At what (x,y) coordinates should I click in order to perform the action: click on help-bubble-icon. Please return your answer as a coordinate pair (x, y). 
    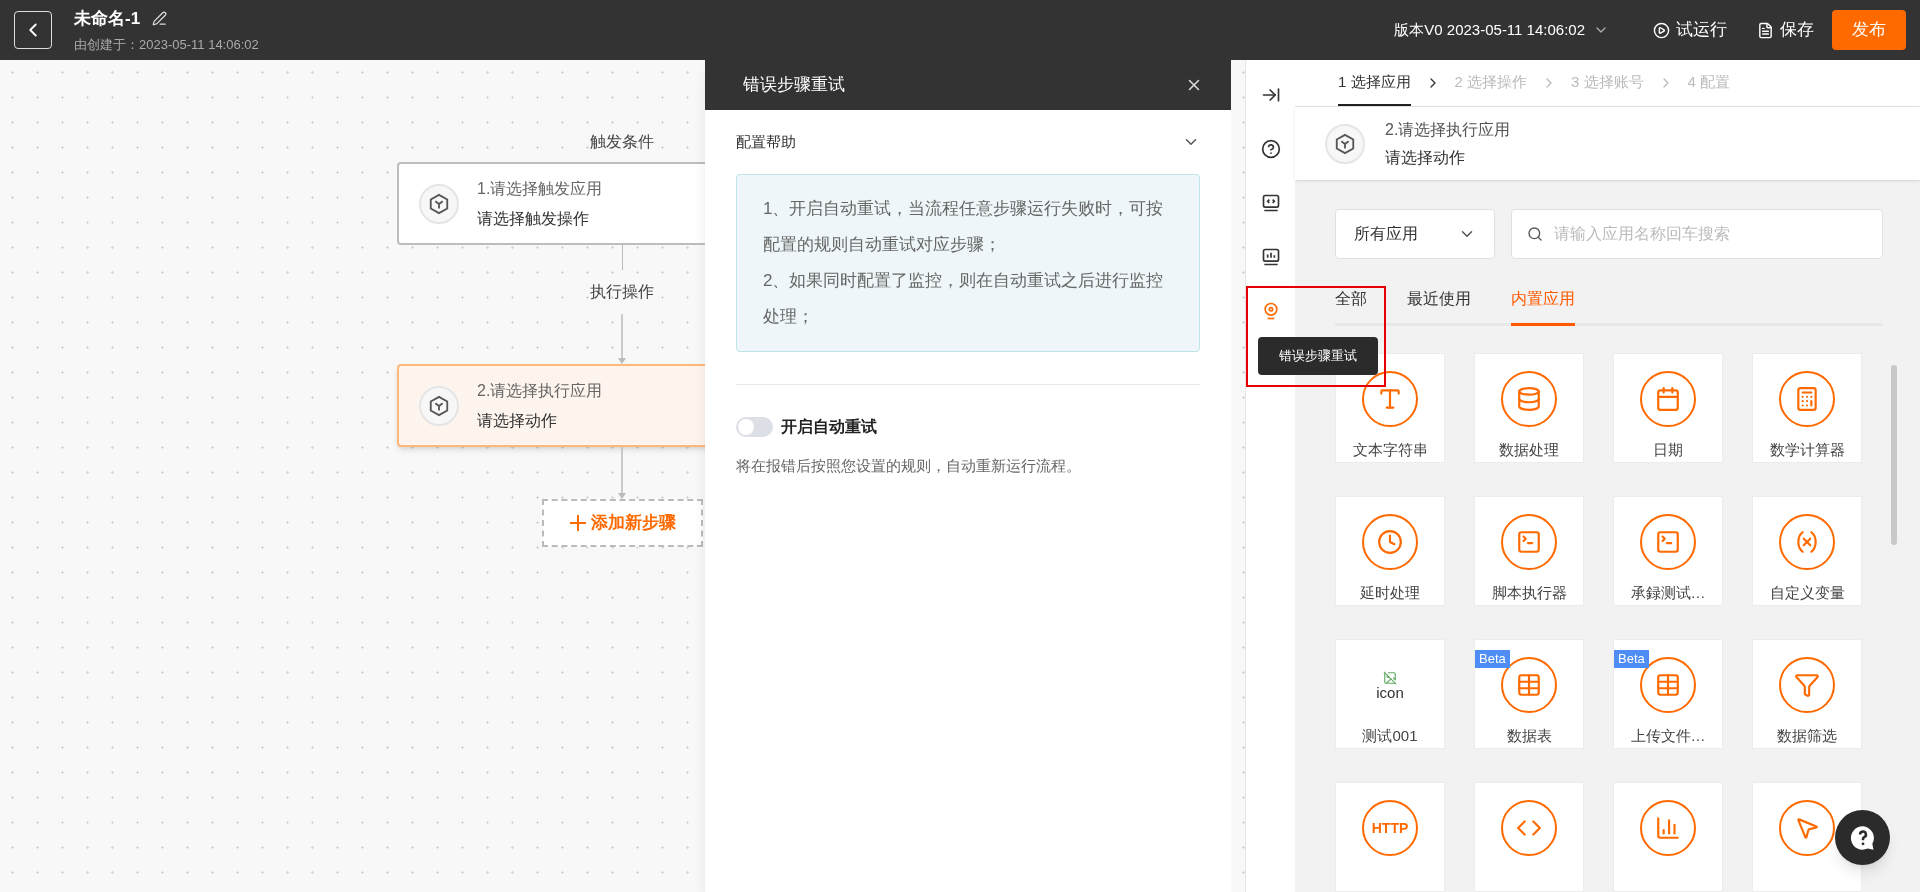
    Looking at the image, I should click on (1862, 837).